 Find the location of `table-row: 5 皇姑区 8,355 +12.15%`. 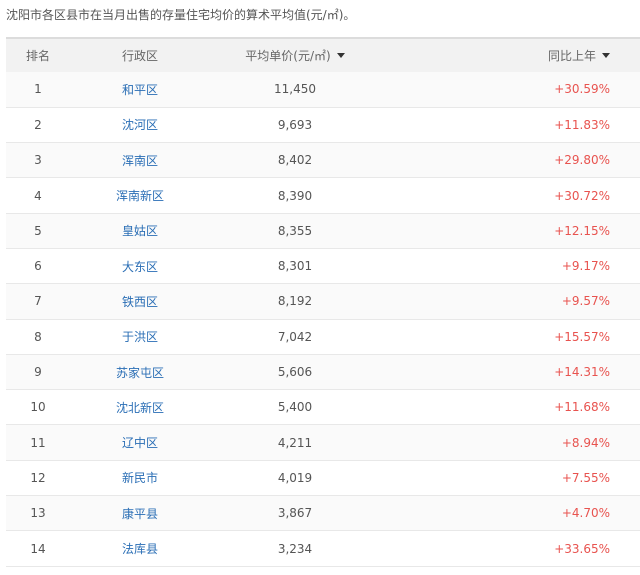

table-row: 5 皇姑区 8,355 +12.15% is located at coordinates (323, 231).